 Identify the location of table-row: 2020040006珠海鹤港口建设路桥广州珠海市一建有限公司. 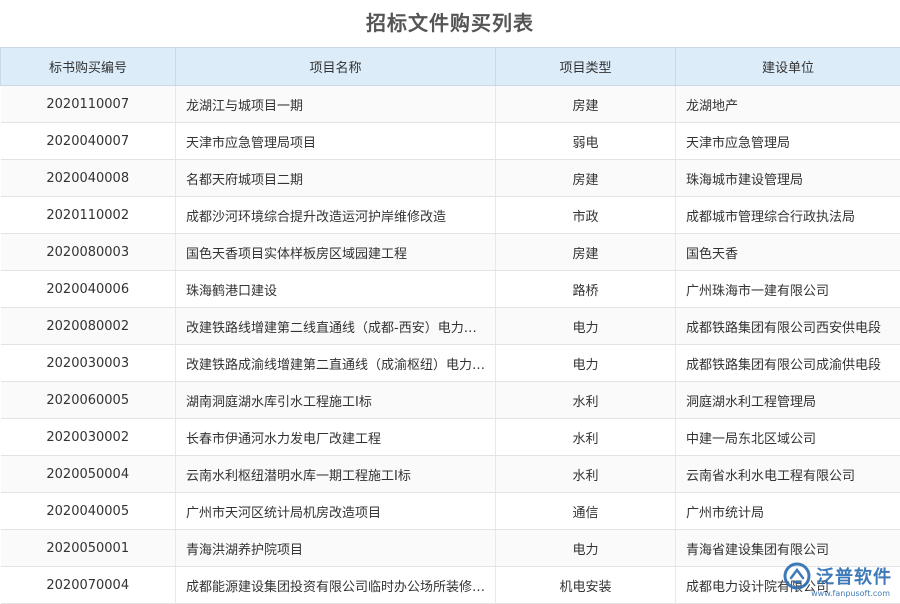
(450, 289).